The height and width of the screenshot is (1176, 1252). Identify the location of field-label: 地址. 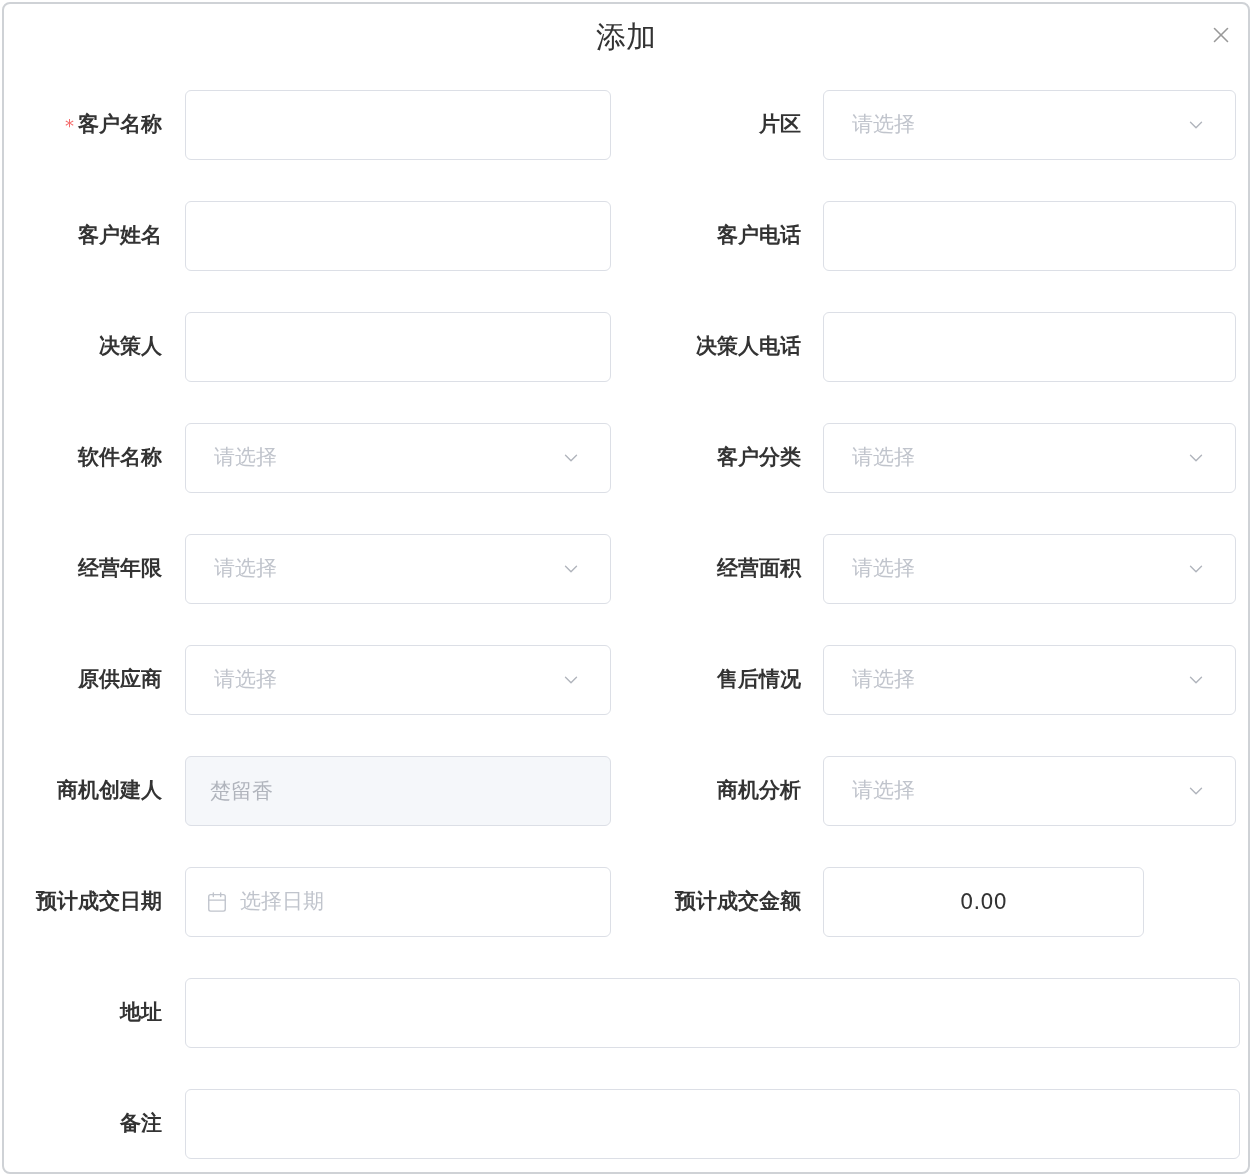
(141, 1013).